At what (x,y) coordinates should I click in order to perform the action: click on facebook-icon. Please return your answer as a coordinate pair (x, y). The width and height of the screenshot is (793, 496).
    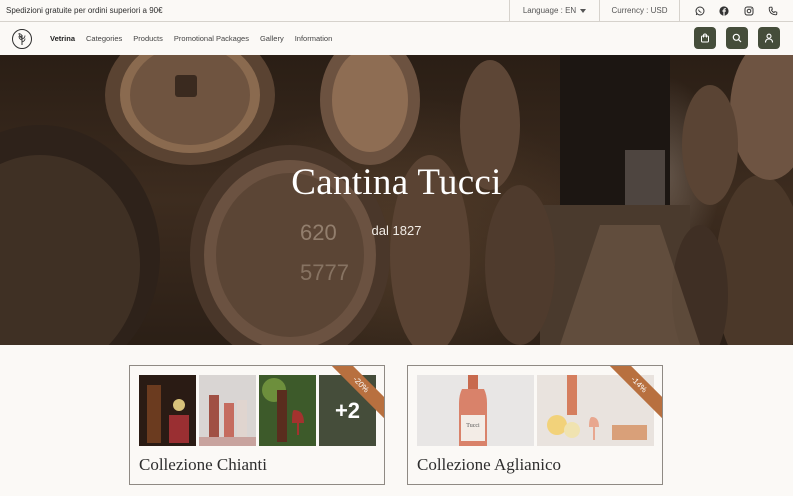
    Looking at the image, I should click on (724, 10).